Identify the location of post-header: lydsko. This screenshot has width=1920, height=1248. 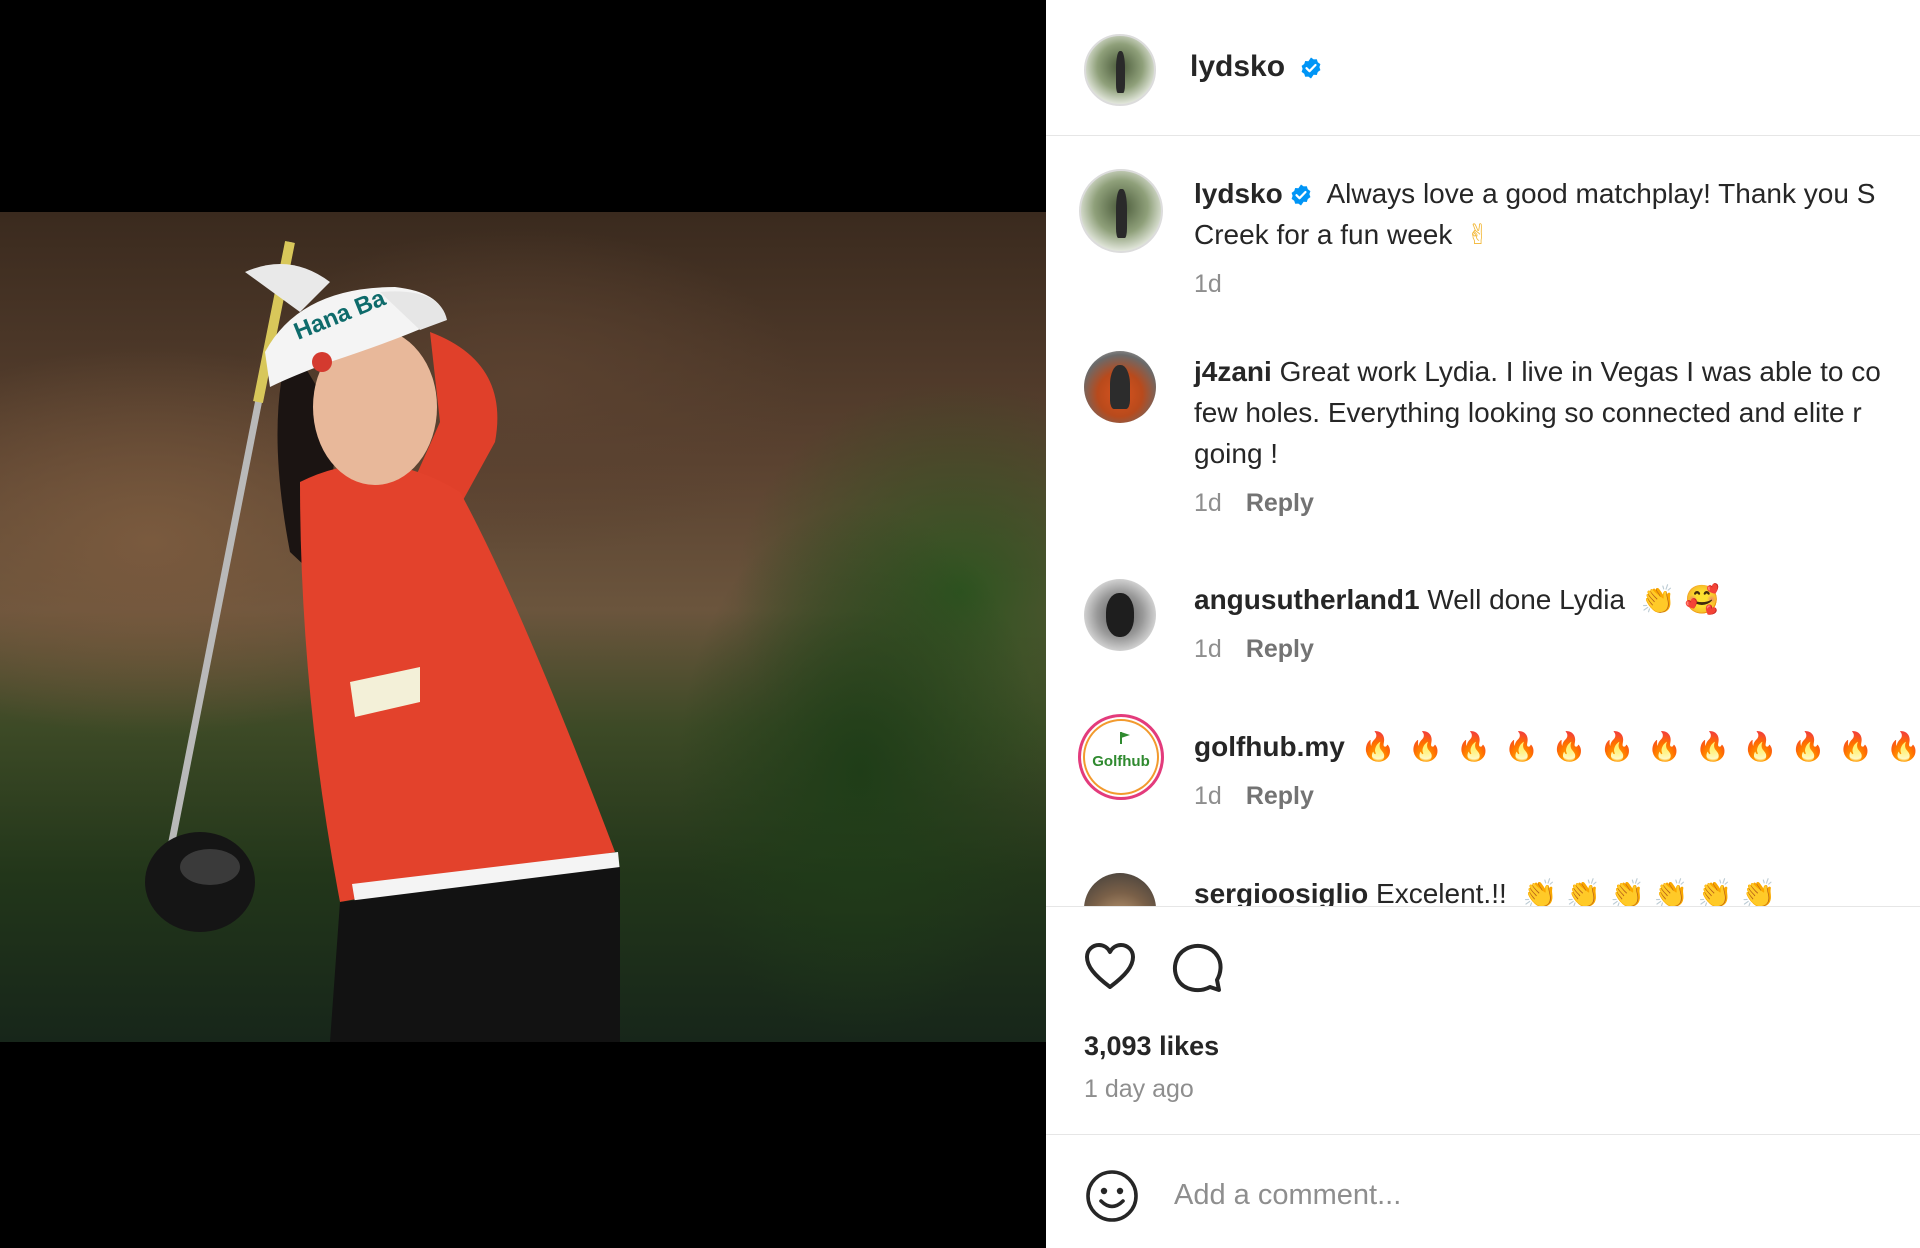
(1483, 68).